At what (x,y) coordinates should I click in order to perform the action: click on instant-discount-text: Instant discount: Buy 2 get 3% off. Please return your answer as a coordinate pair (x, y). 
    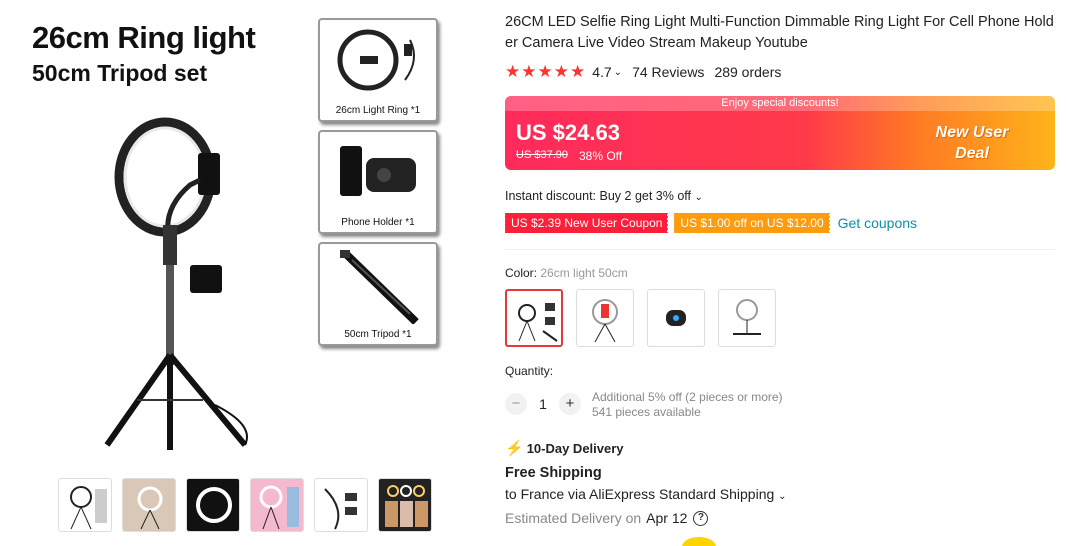
    Looking at the image, I should click on (598, 196).